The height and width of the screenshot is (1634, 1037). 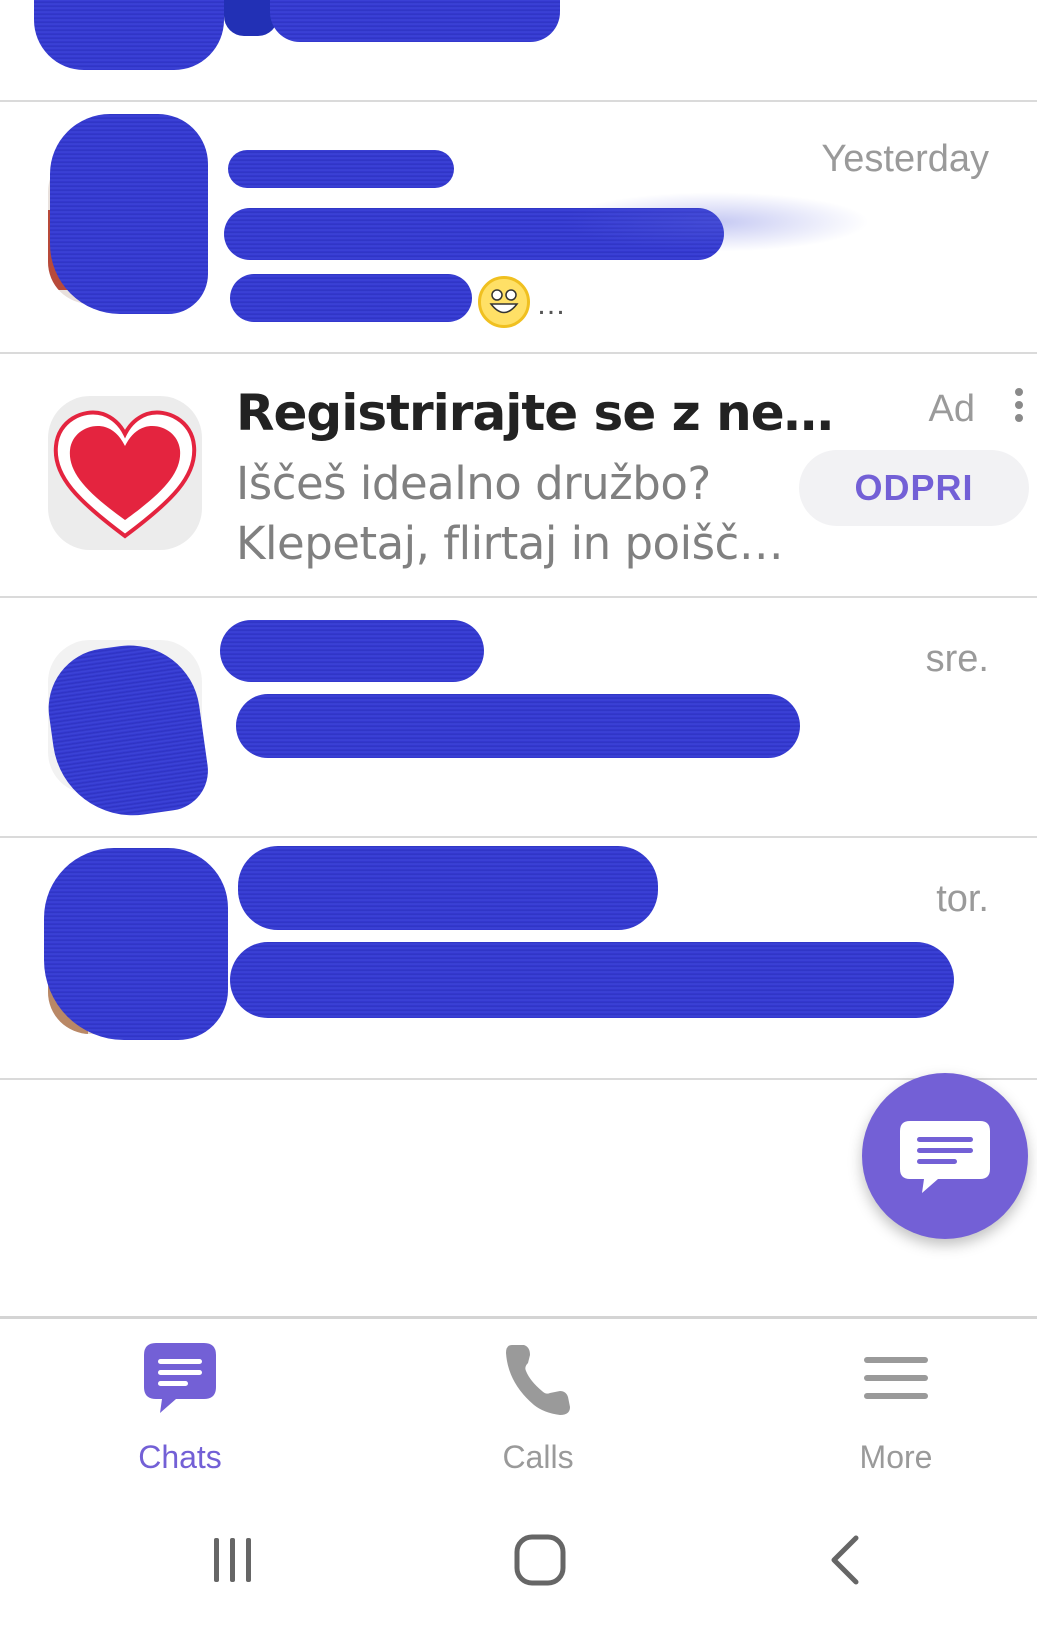 I want to click on grinning-emoji-icon, so click(x=504, y=302).